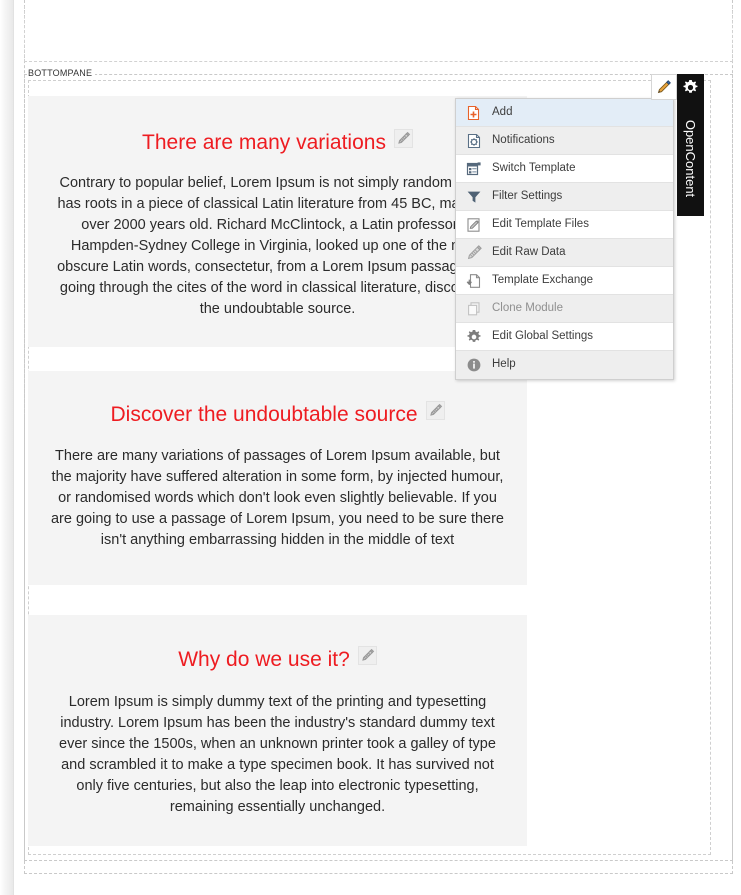  I want to click on menu-item-edit-global-settings: Edit Global Settings, so click(564, 337).